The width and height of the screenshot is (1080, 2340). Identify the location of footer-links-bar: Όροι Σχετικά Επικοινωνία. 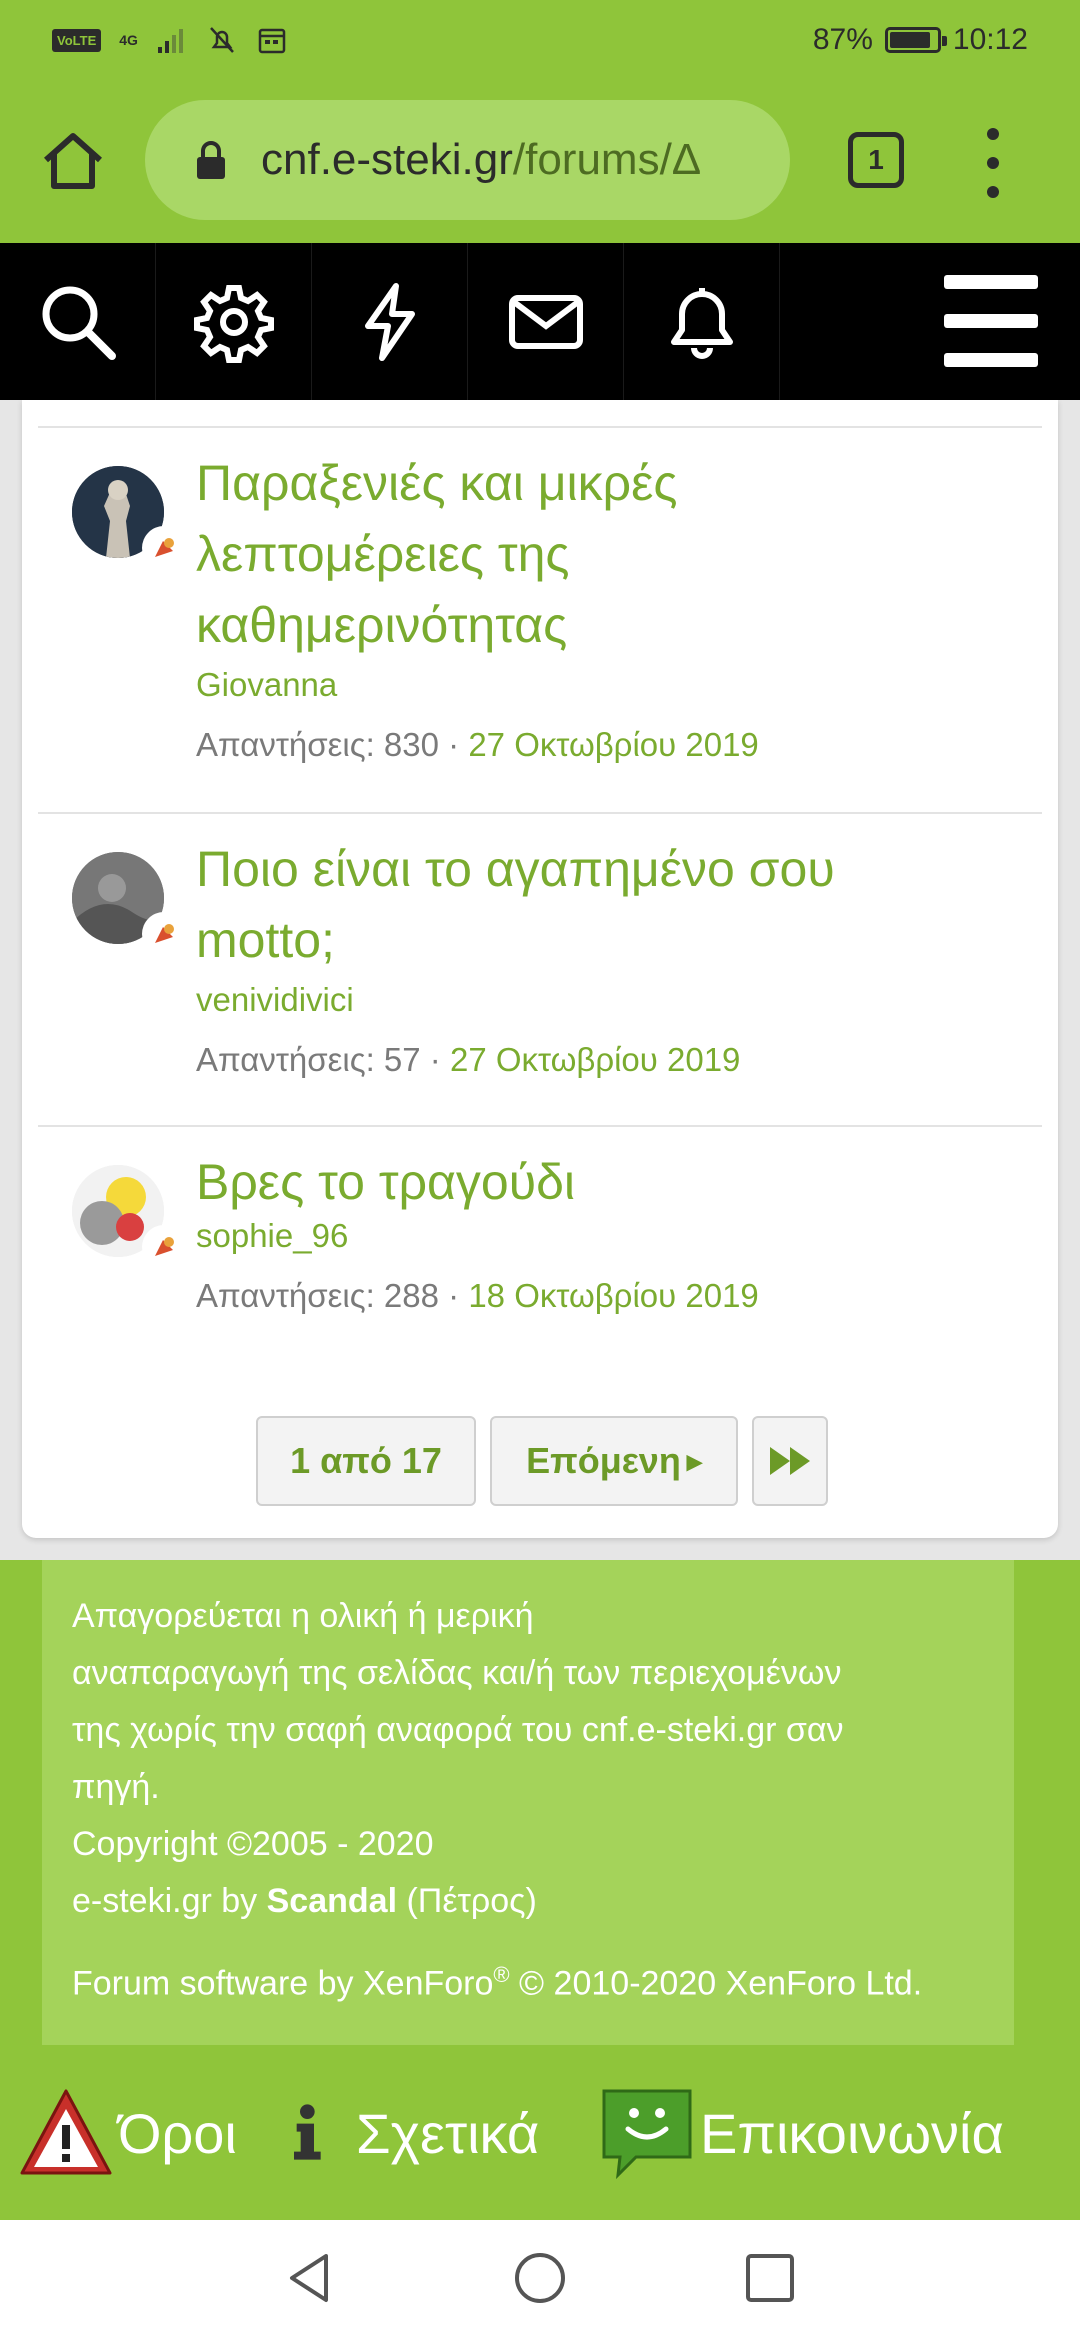
(540, 2132).